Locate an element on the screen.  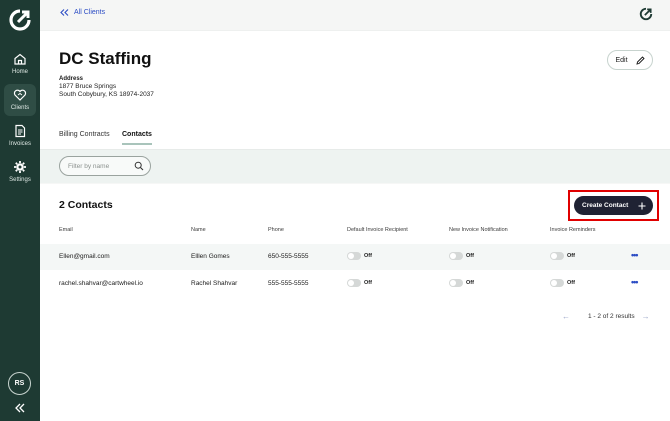
pagination: ← 1 - 2 of 2 results → is located at coordinates (606, 316).